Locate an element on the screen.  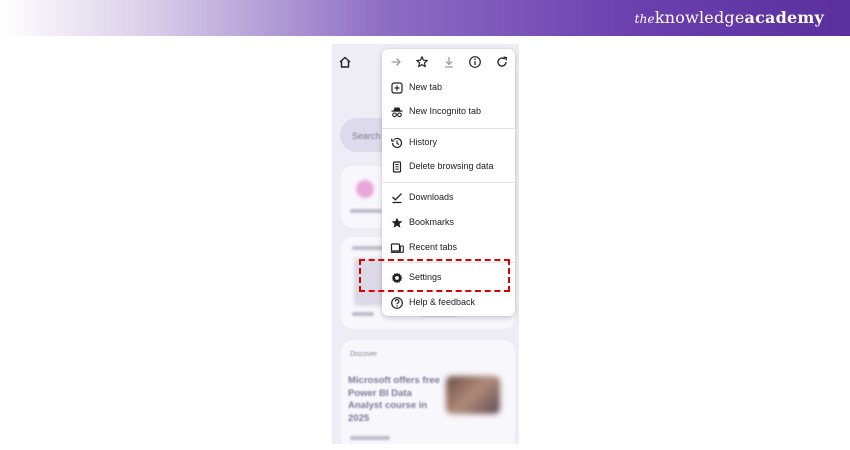
menu-item-downloads: Downloads is located at coordinates (448, 198).